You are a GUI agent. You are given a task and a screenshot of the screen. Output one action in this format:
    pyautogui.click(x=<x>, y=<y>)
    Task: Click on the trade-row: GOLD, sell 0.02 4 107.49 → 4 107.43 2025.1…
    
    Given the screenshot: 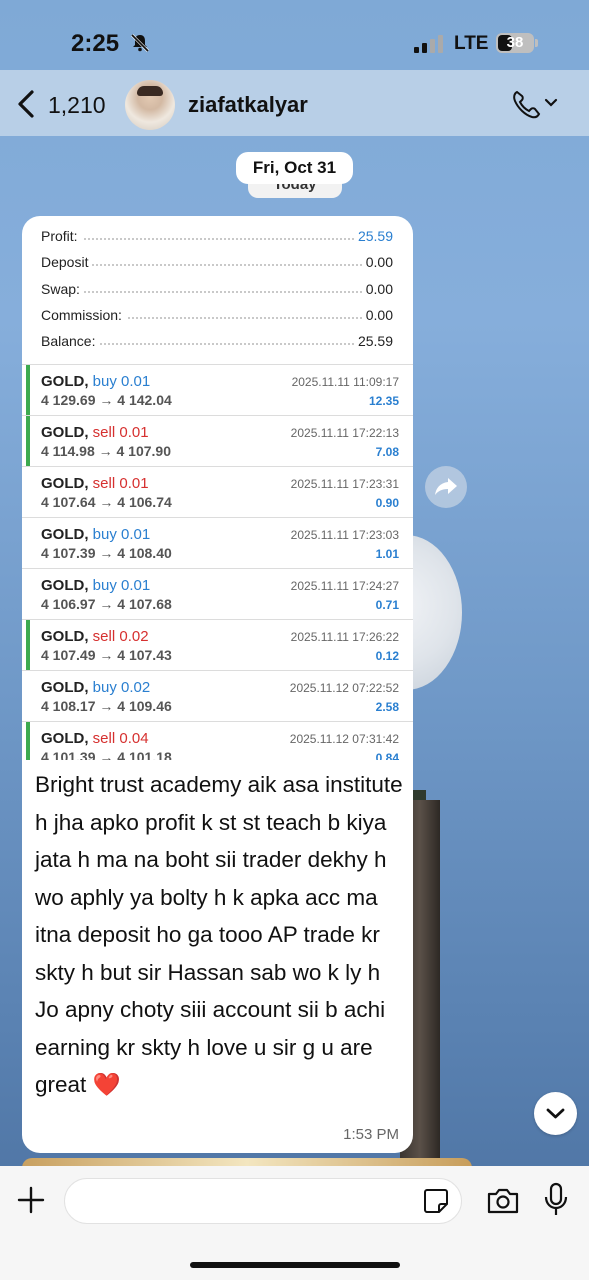 What is the action you would take?
    pyautogui.click(x=217, y=644)
    